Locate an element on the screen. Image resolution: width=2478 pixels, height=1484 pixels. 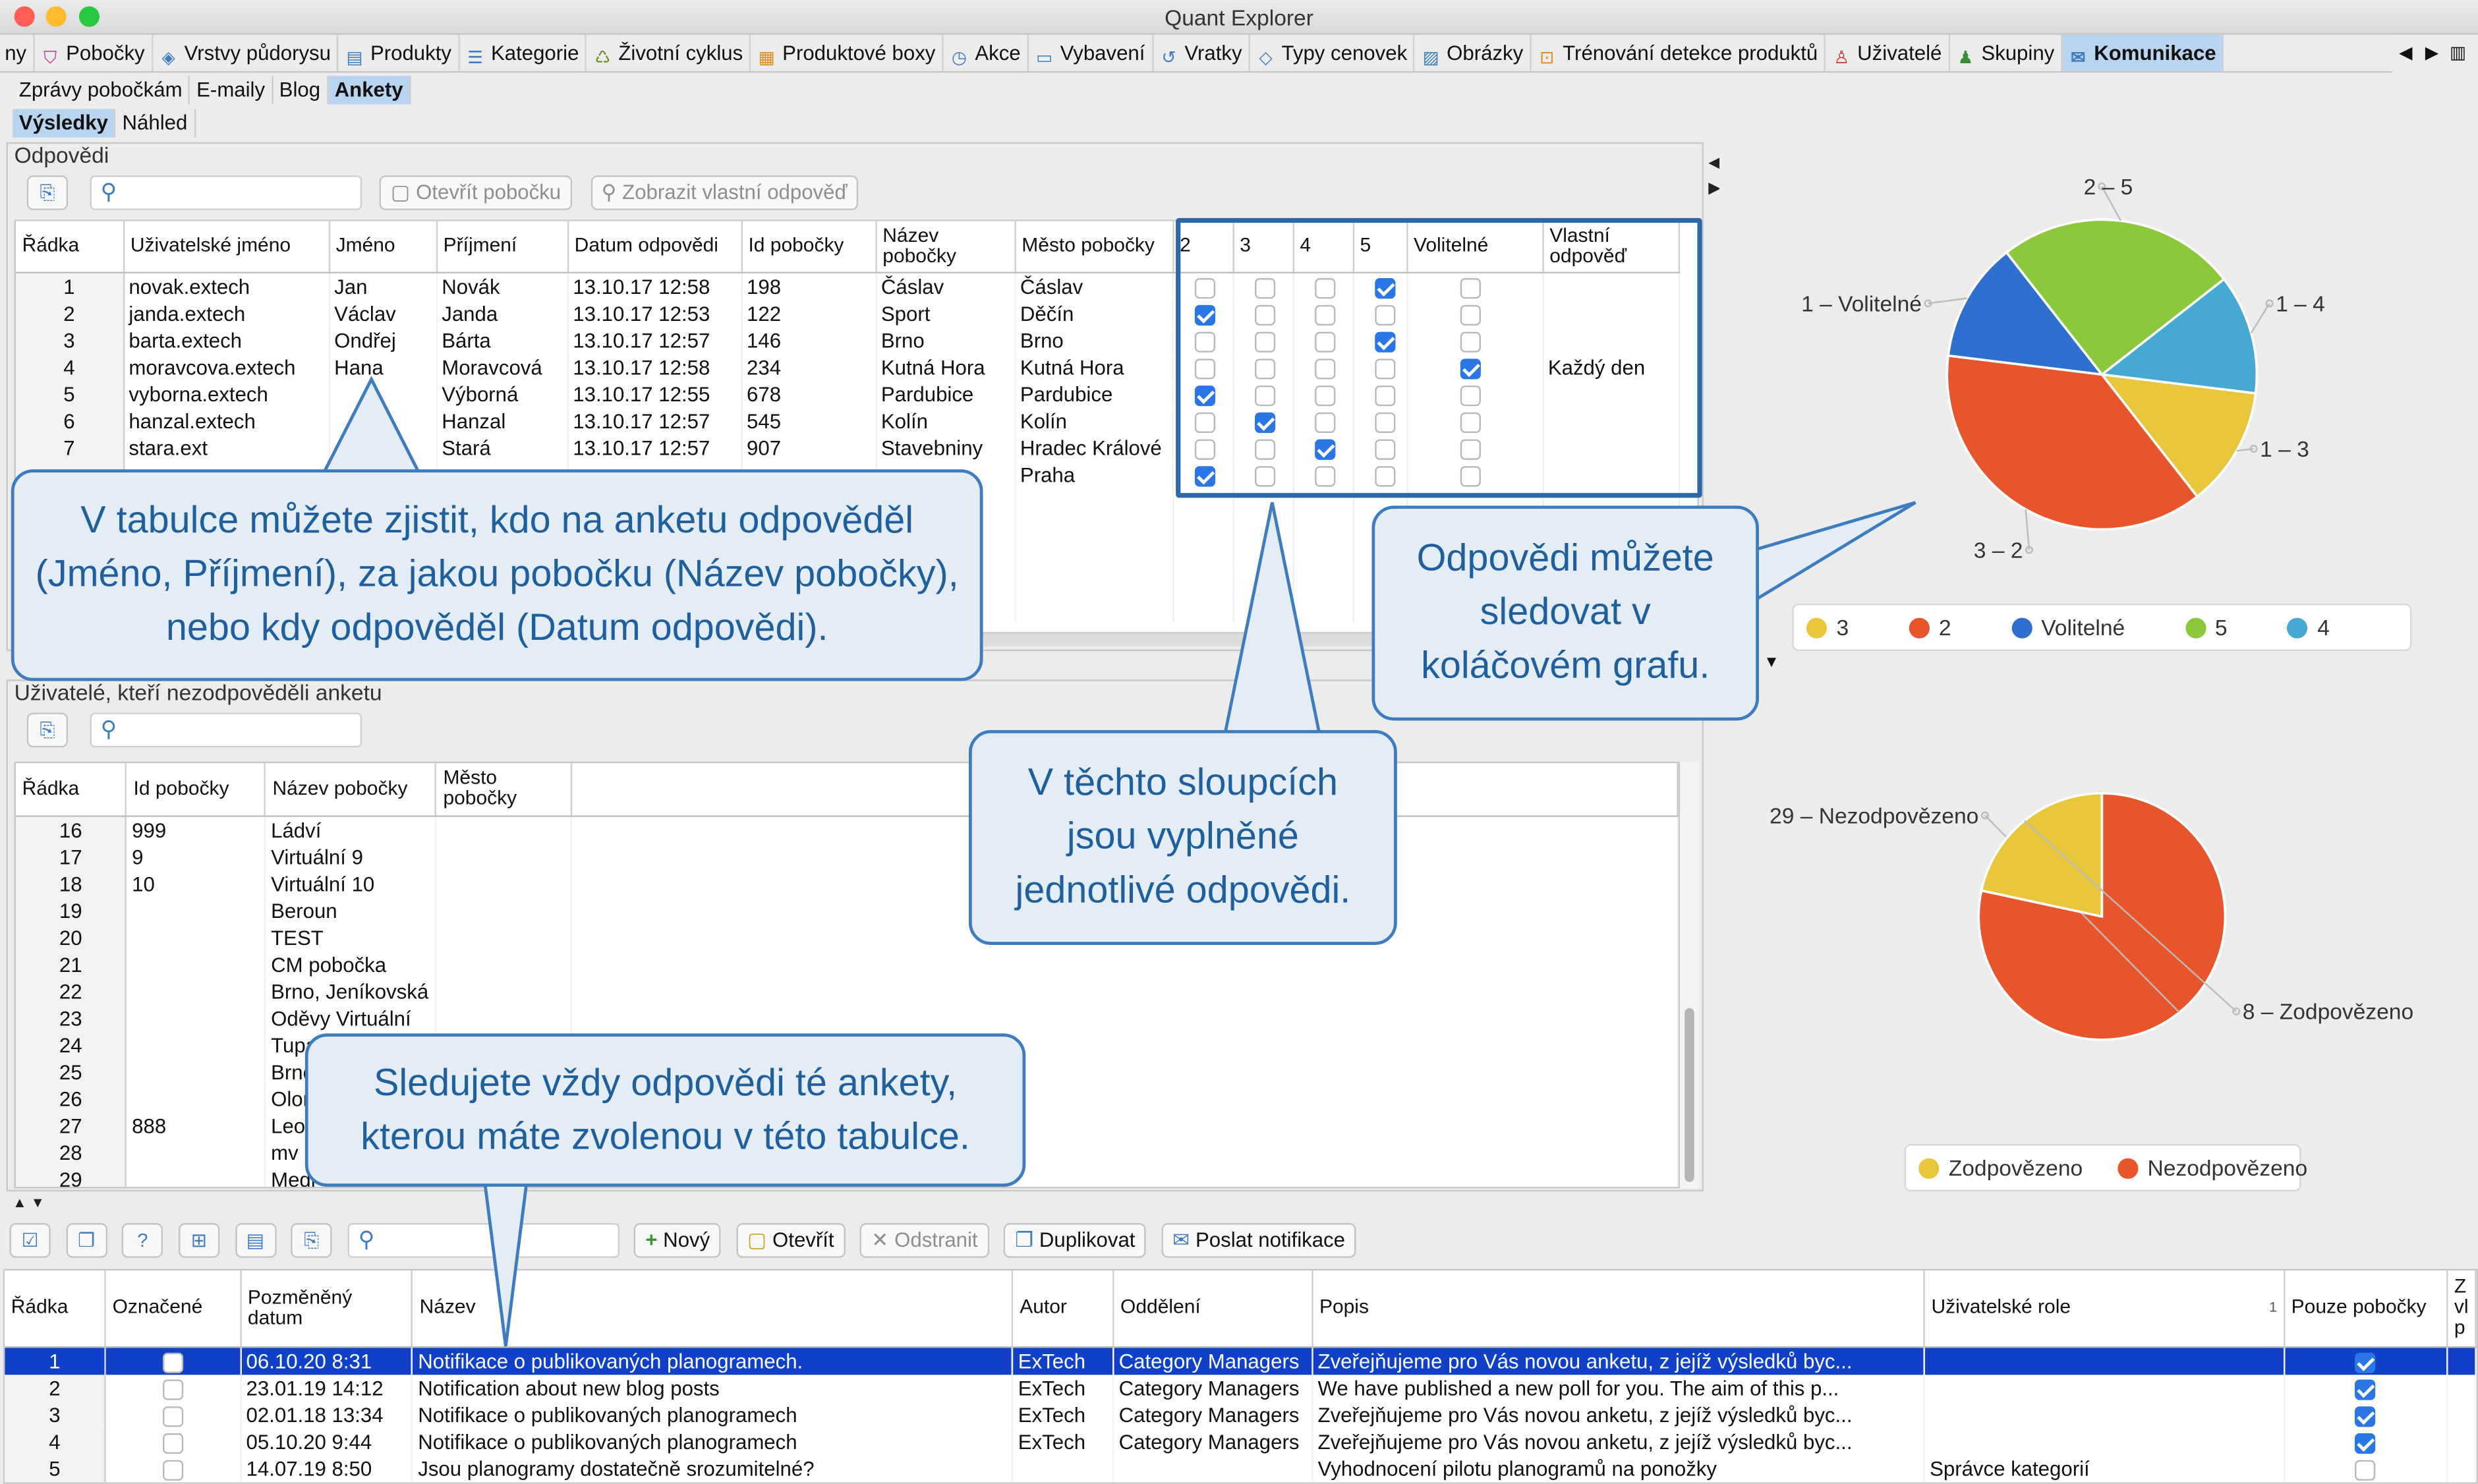
marked-checkbox is located at coordinates (173, 1416).